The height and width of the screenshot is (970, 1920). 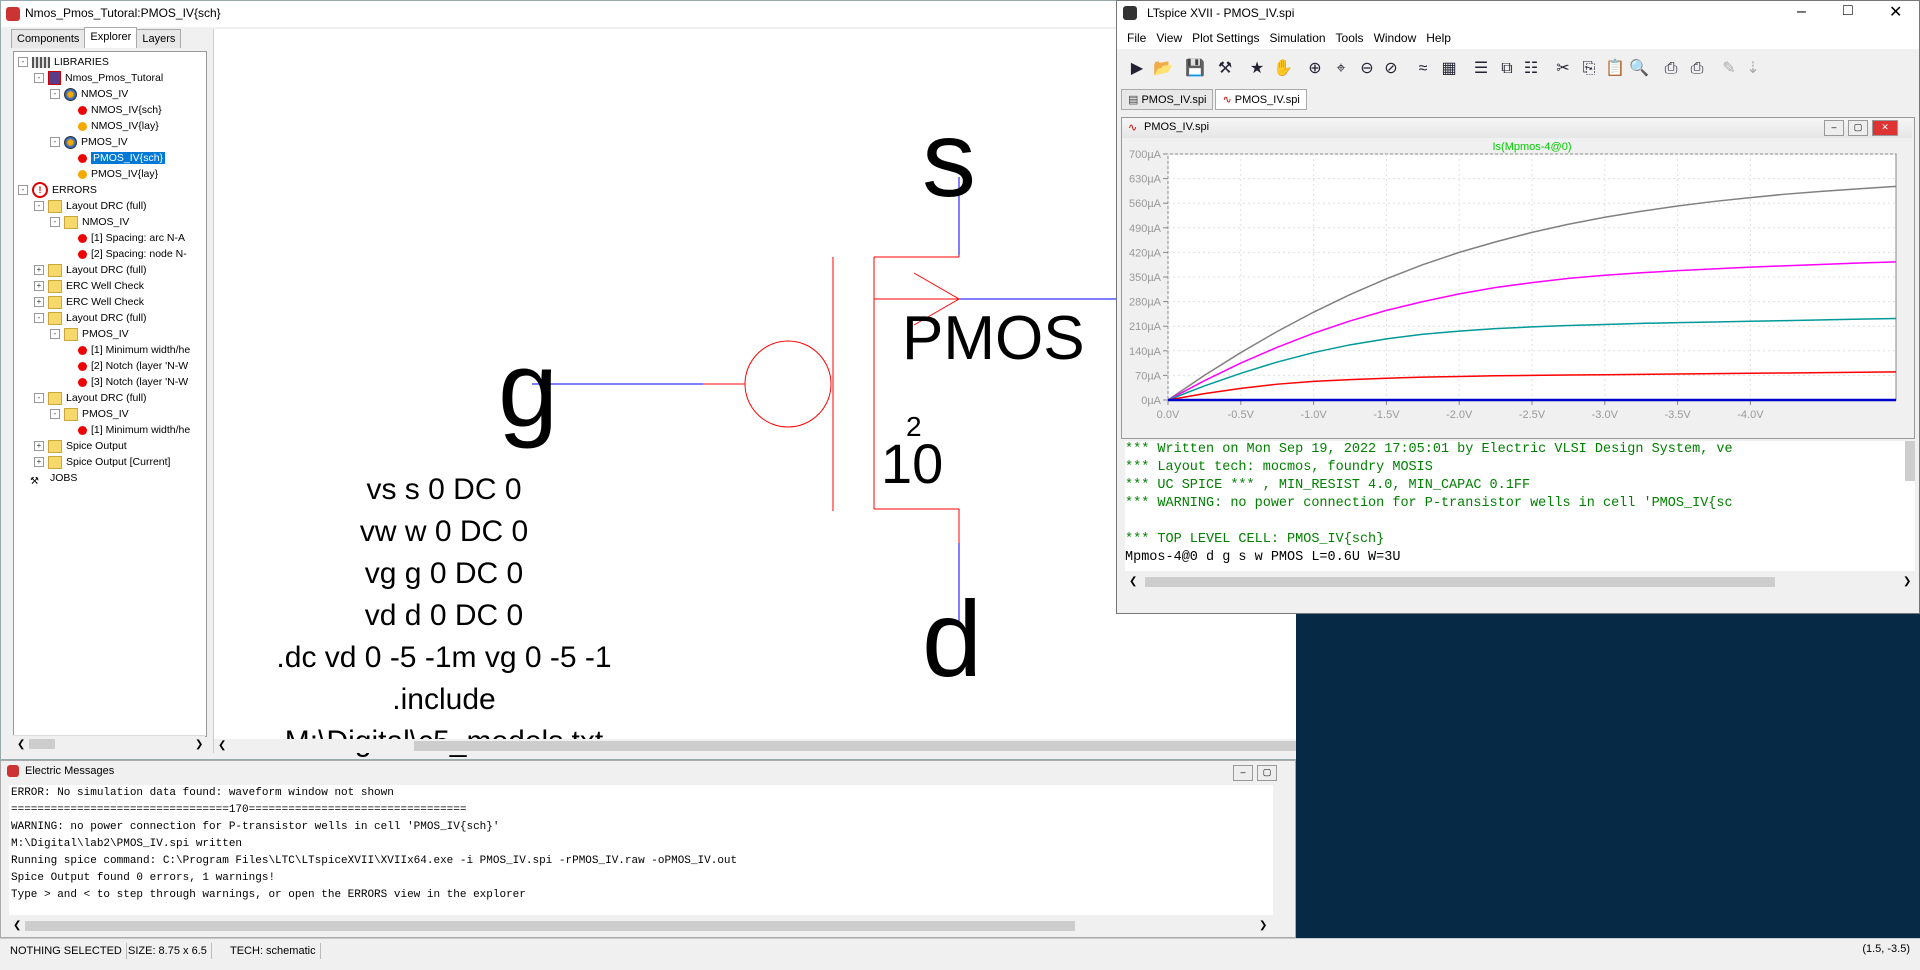 What do you see at coordinates (1136, 38) in the screenshot?
I see `menu-item: File` at bounding box center [1136, 38].